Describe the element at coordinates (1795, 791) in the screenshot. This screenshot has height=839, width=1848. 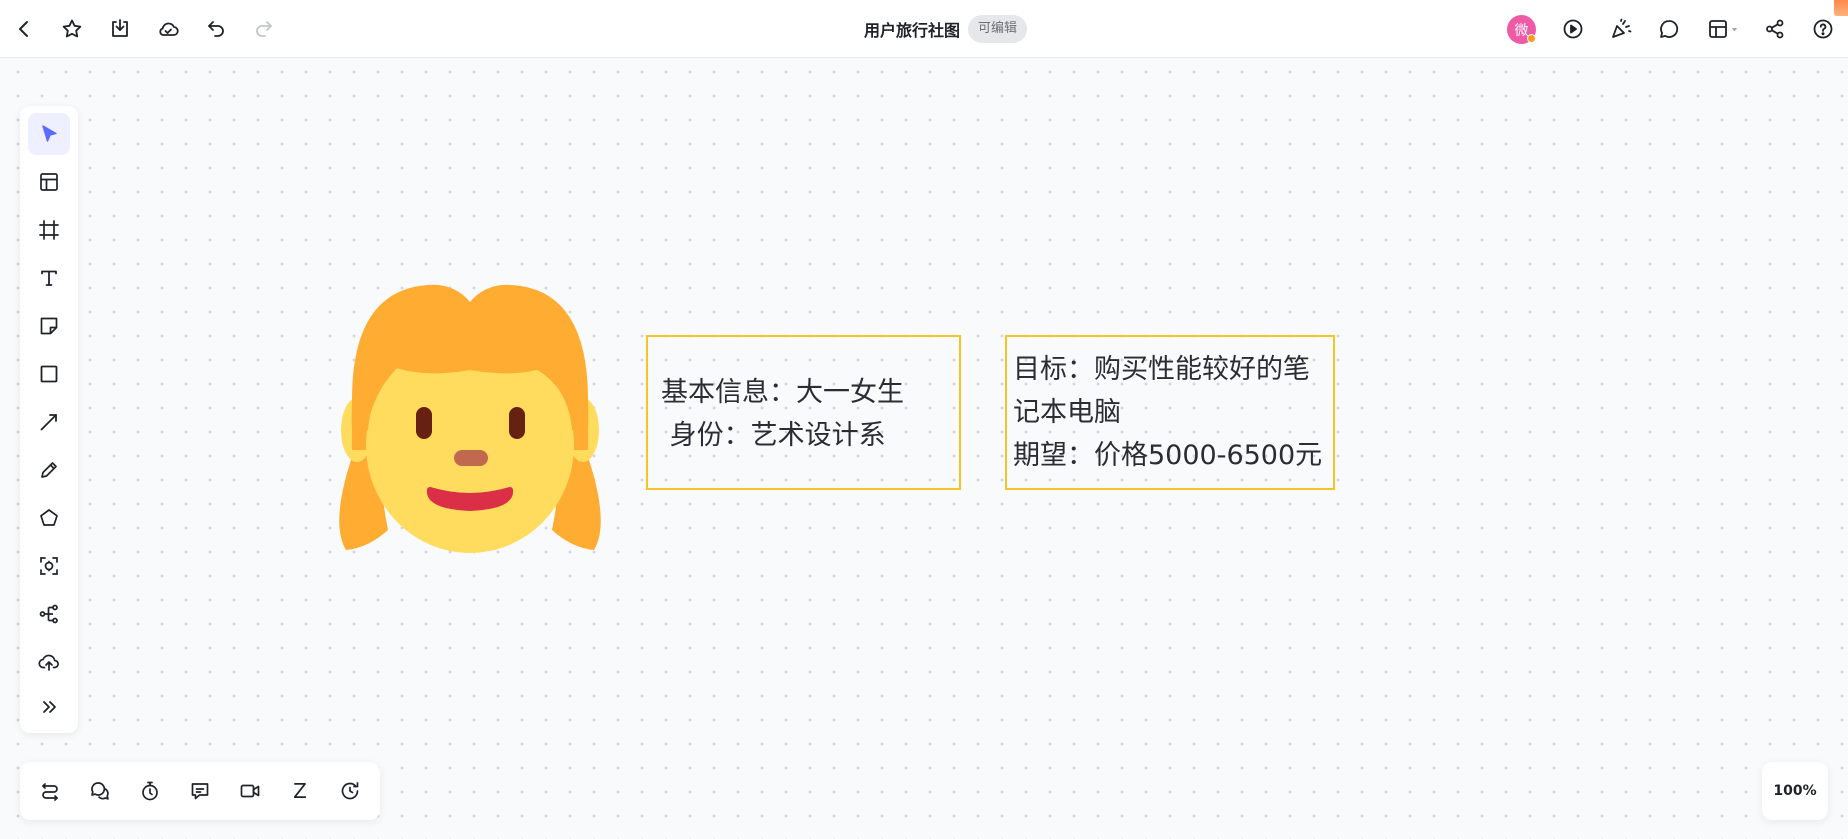
I see `zoom-level: 100%` at that location.